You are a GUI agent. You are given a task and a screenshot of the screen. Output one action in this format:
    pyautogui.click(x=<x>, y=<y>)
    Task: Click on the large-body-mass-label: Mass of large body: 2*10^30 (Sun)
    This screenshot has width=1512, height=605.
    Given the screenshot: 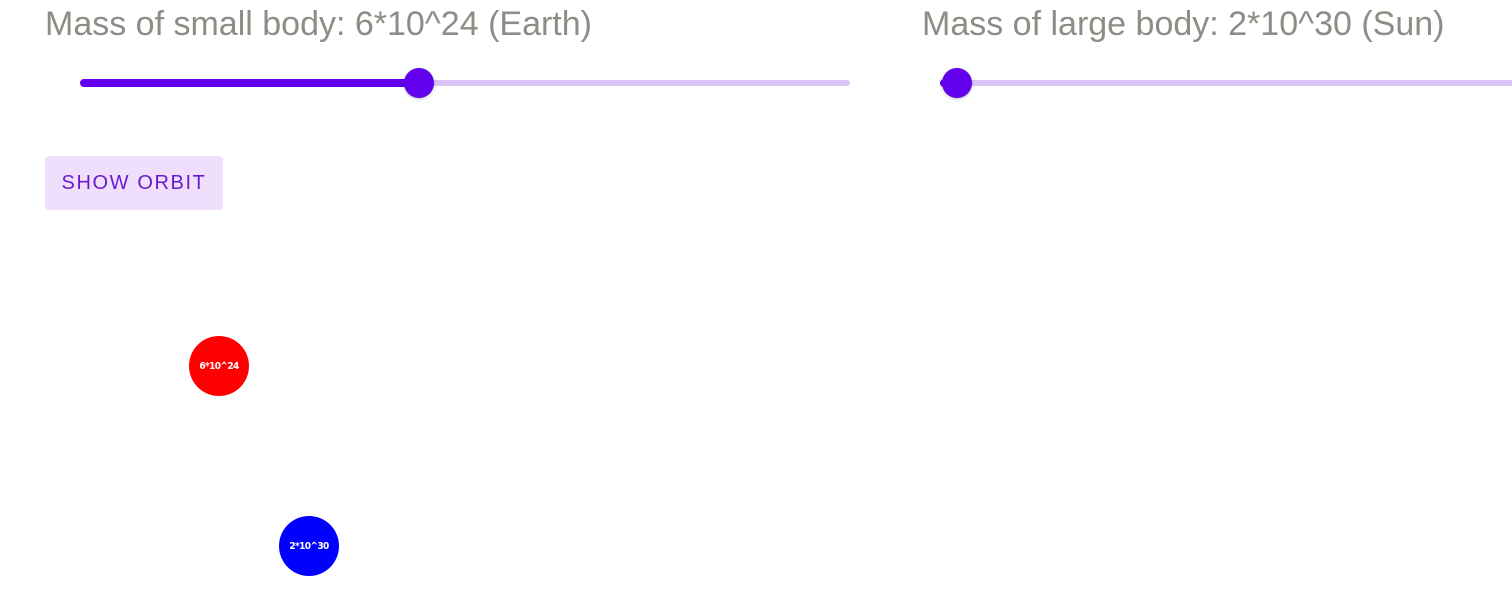 What is the action you would take?
    pyautogui.click(x=1183, y=24)
    